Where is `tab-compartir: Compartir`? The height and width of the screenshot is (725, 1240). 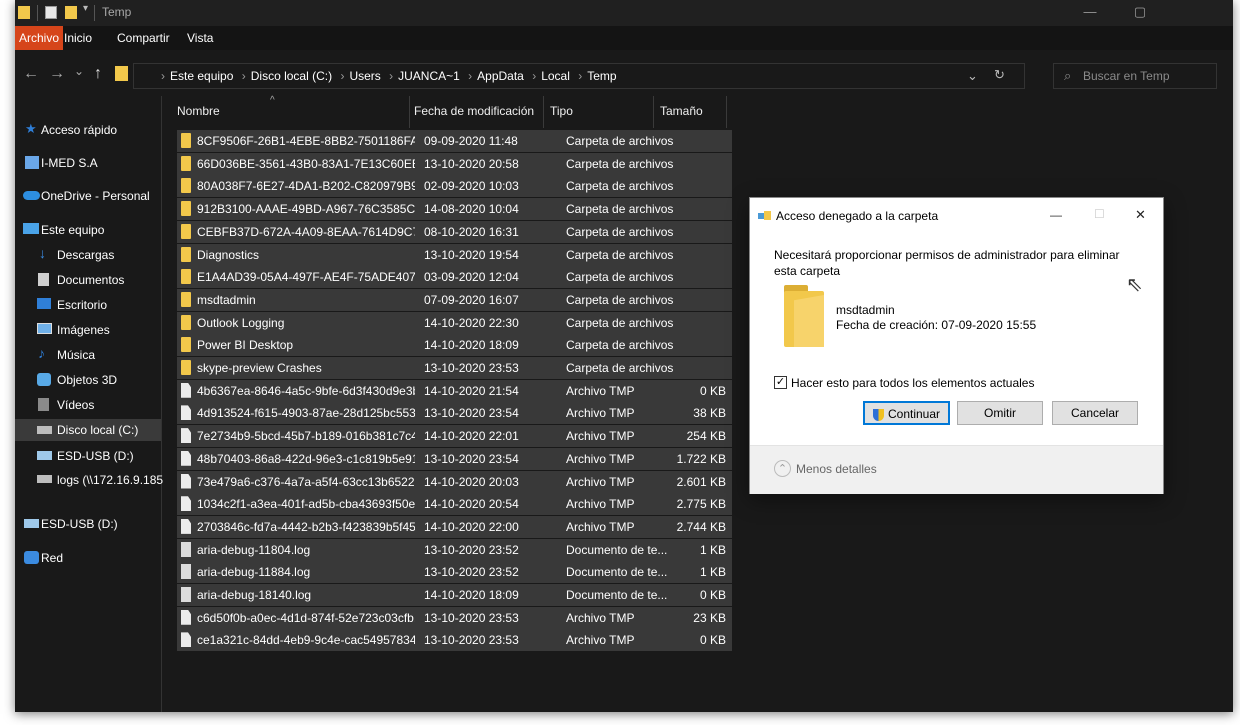
tab-compartir: Compartir is located at coordinates (143, 38).